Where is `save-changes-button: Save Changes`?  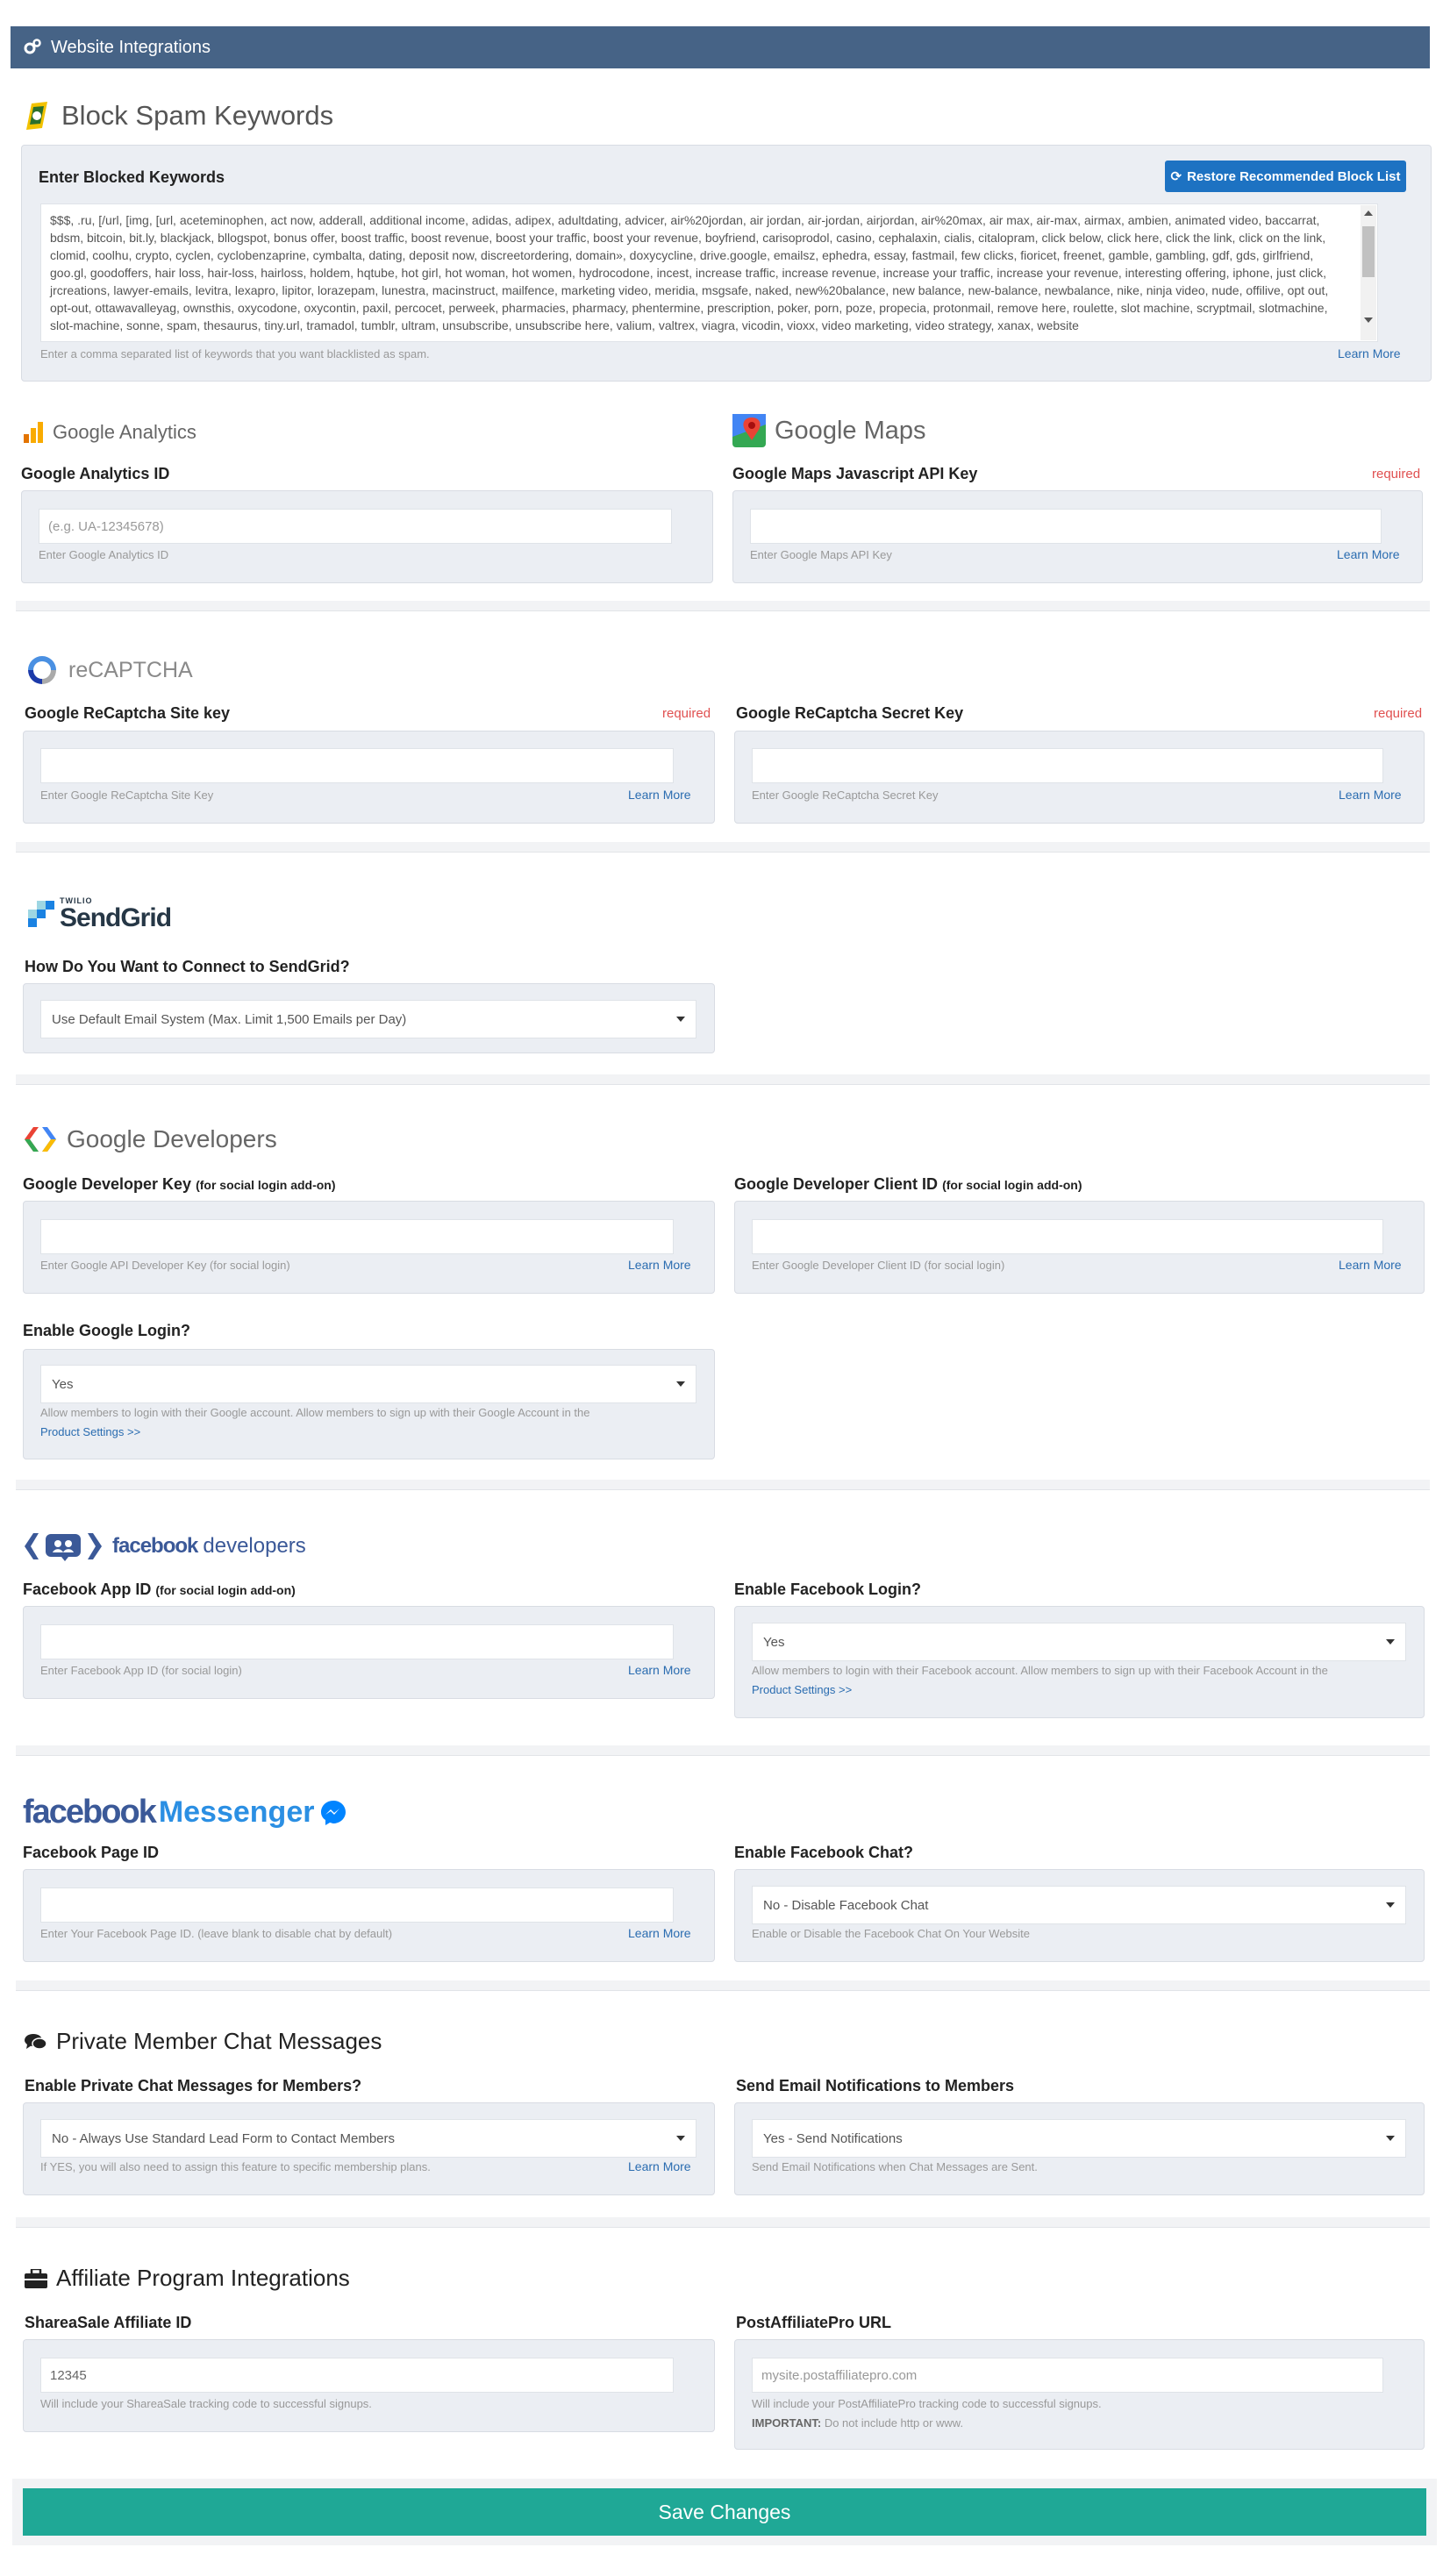
save-changes-button: Save Changes is located at coordinates (724, 2512).